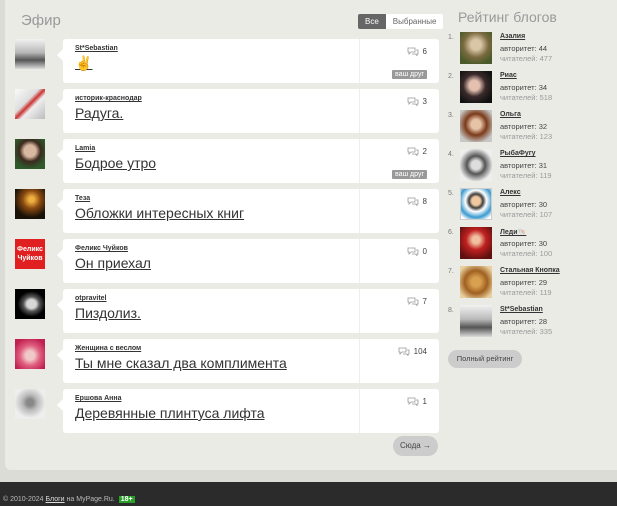 This screenshot has height=506, width=617. What do you see at coordinates (424, 101) in the screenshot?
I see `comments-number: 3` at bounding box center [424, 101].